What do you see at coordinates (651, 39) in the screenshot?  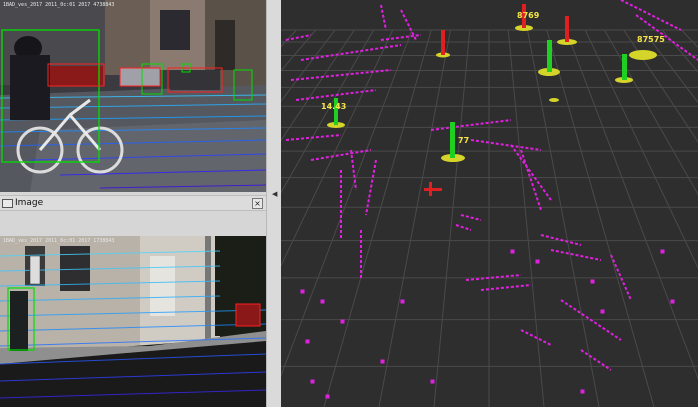 I see `obstacle-label-right: 87575` at bounding box center [651, 39].